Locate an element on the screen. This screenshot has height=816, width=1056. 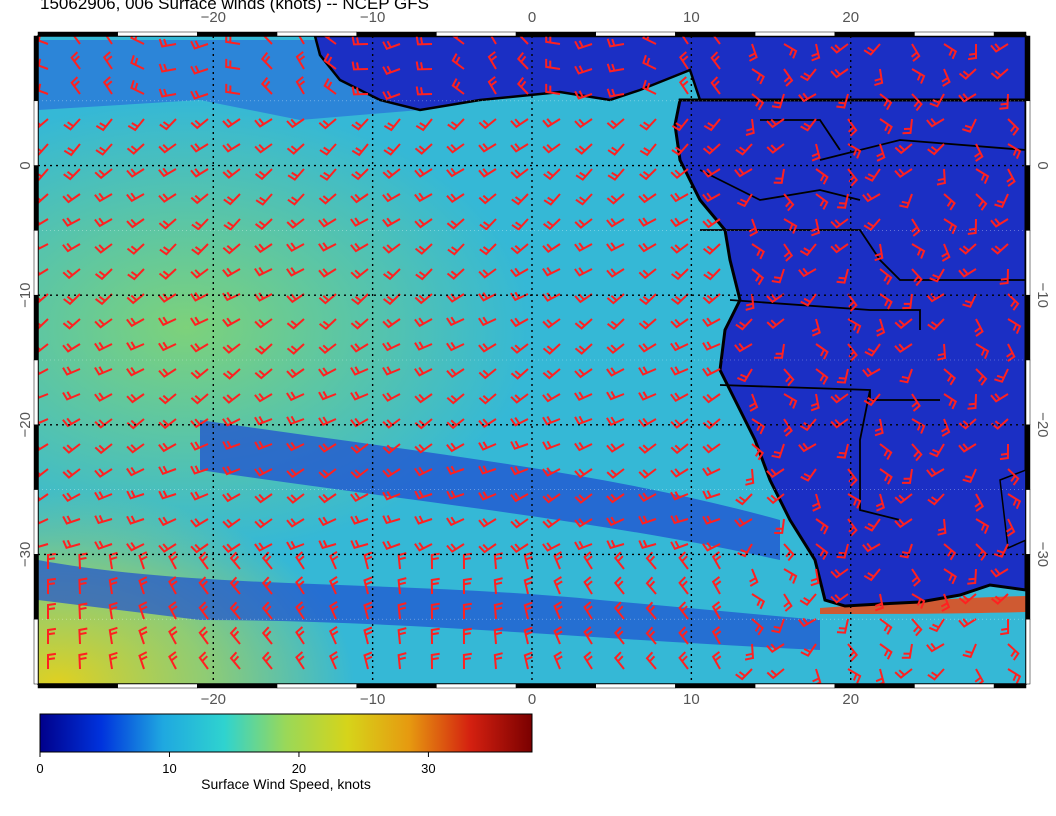
colorbar-tick-label-2: 20 is located at coordinates (299, 768).